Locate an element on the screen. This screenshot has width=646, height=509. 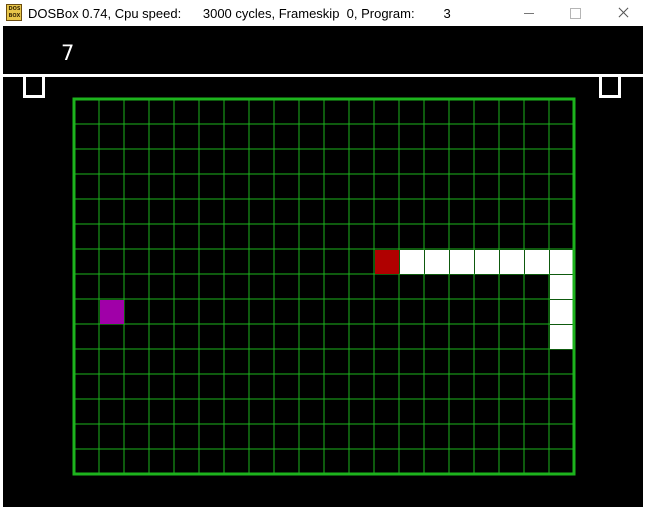
icon-text-top: DOS is located at coordinates (14, 9).